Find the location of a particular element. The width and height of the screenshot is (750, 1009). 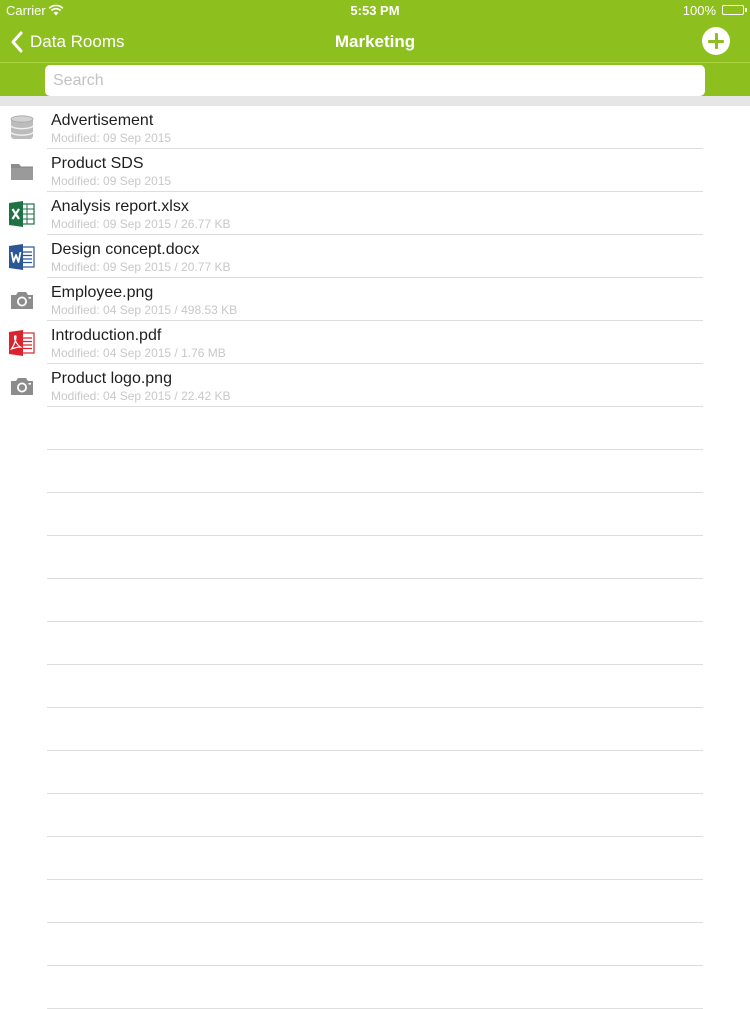

item-name: Advertisement is located at coordinates (102, 120).